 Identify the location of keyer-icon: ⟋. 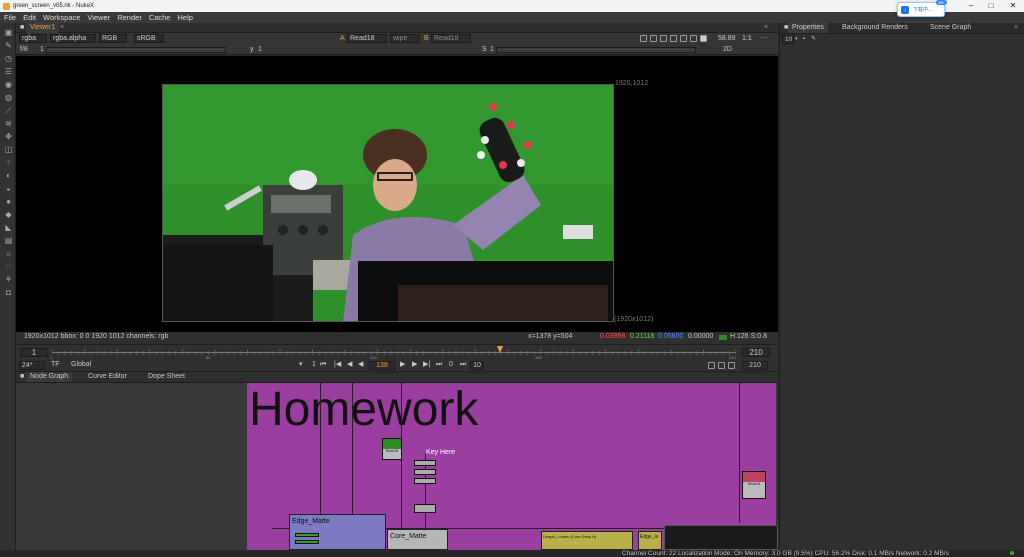
(8, 110).